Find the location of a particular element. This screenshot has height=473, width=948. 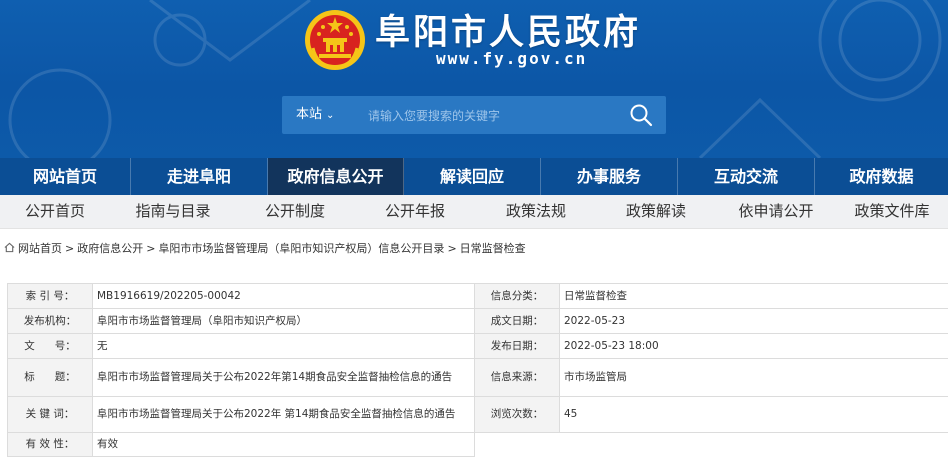

validity-label: 有 效 性： is located at coordinates (50, 444).